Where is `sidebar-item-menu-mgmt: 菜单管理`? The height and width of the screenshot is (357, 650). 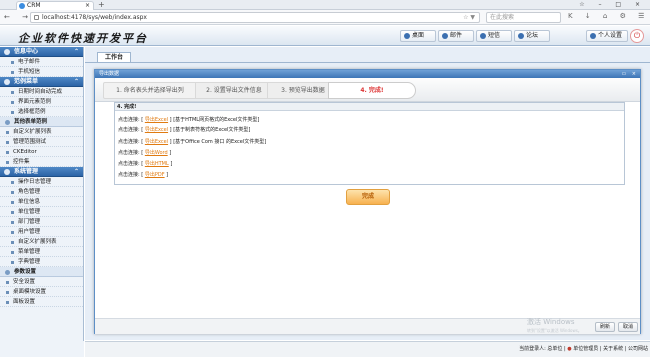 sidebar-item-menu-mgmt: 菜单管理 is located at coordinates (41, 252).